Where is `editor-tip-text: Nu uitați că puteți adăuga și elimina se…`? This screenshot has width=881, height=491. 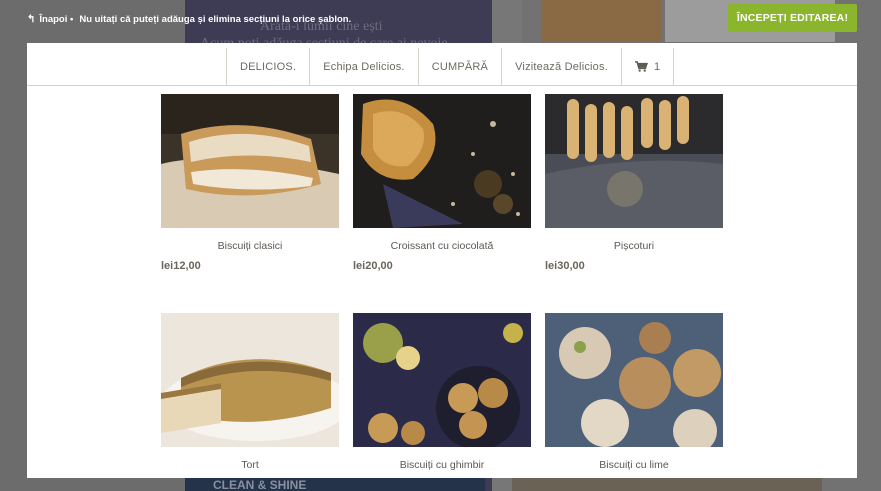
editor-tip-text: Nu uitați că puteți adăuga și elimina se… is located at coordinates (215, 19).